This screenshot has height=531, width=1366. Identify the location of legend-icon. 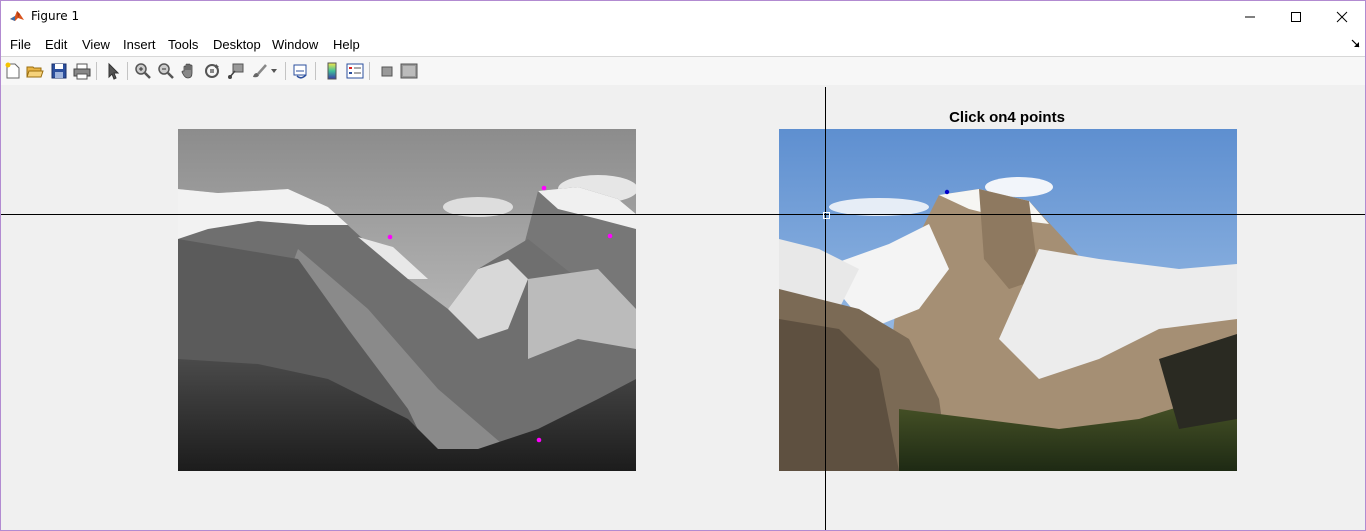
(355, 71).